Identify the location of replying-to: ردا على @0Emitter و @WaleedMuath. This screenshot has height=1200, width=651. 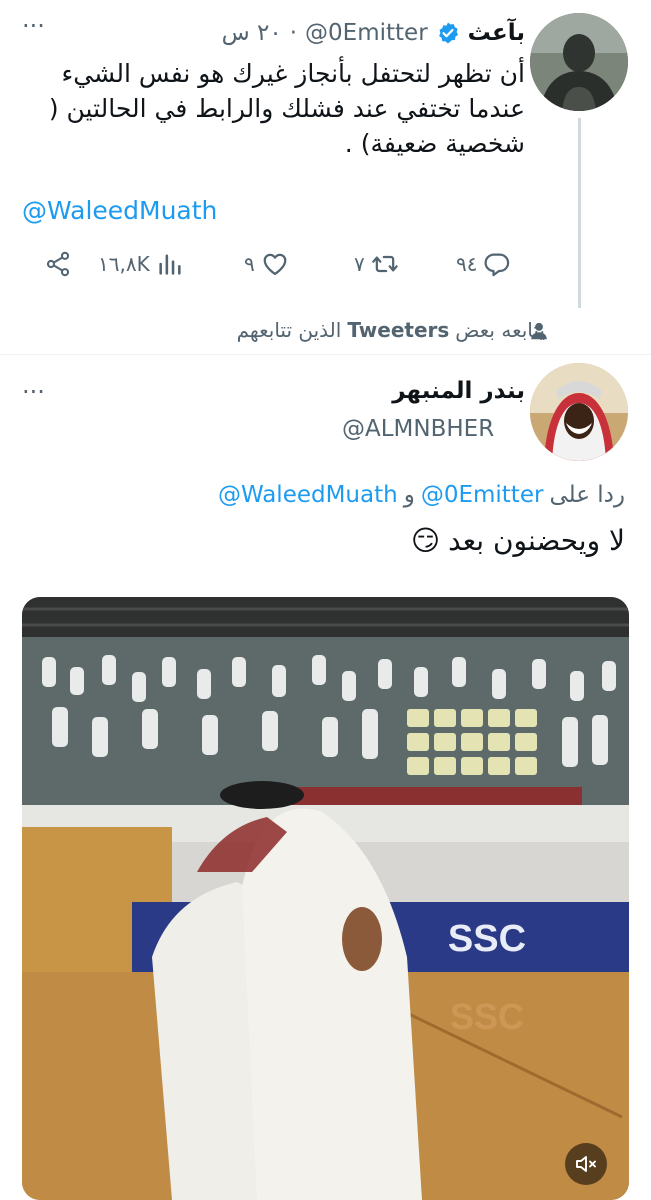
(421, 495).